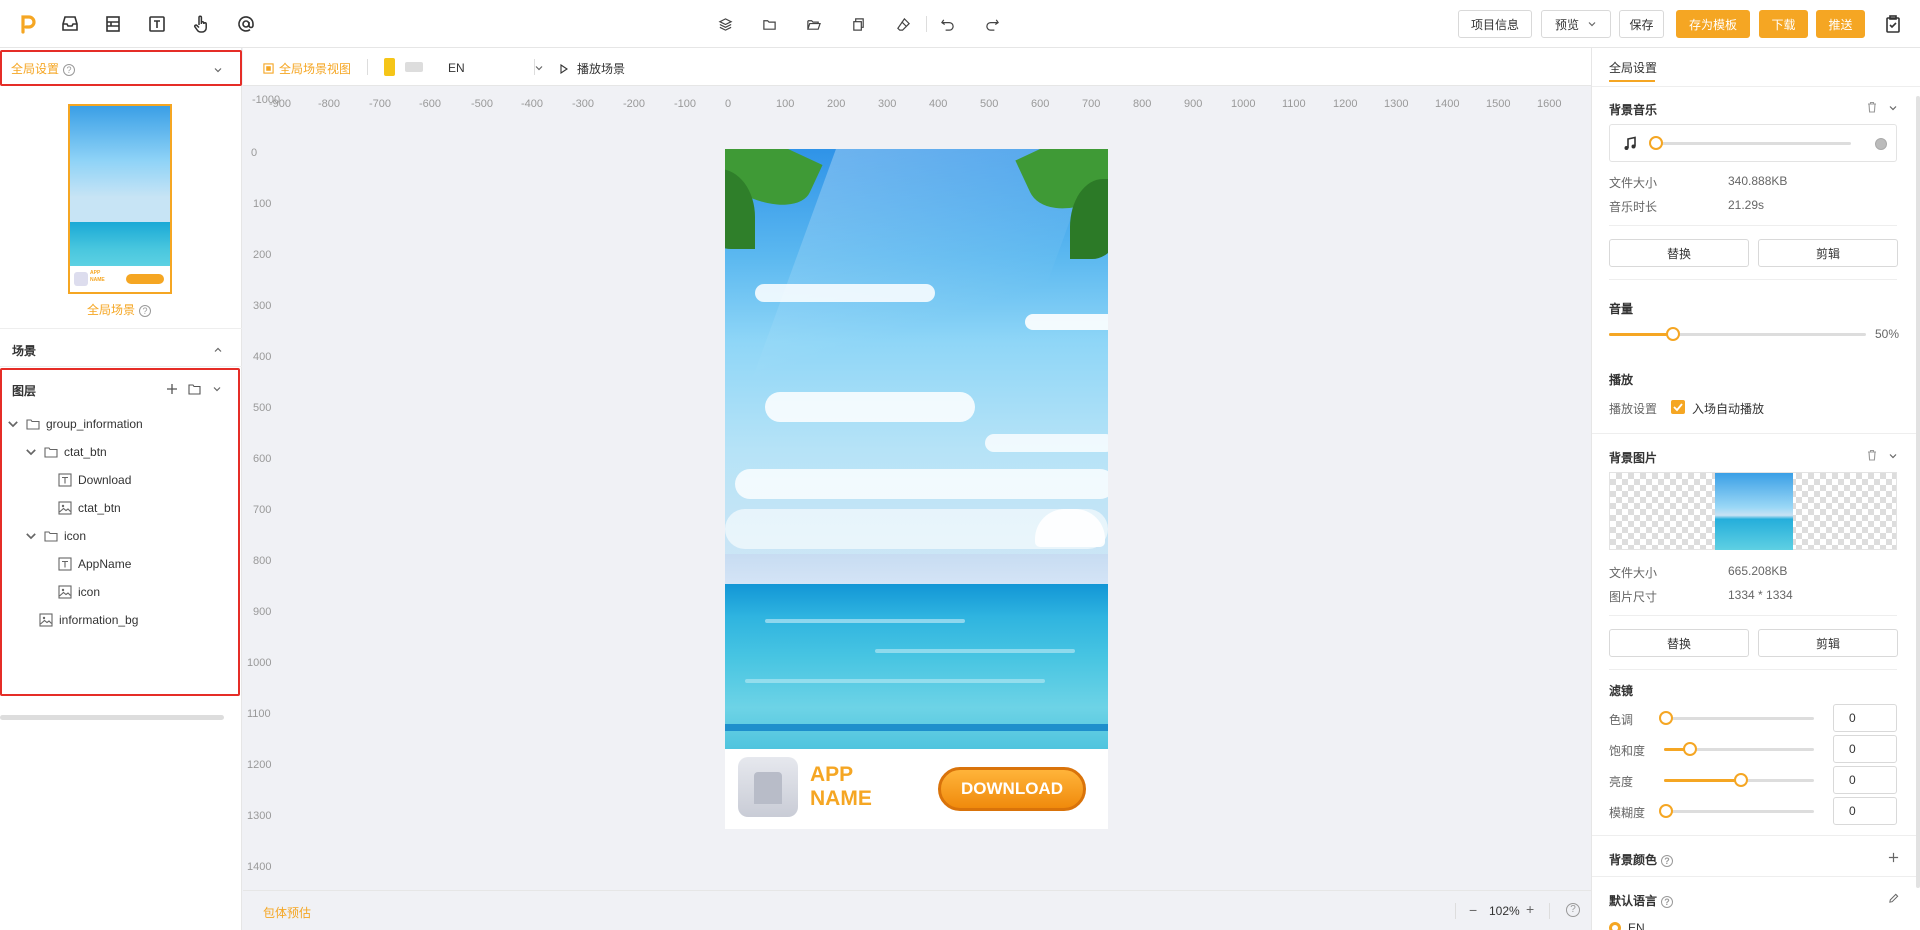 This screenshot has height=930, width=1920. What do you see at coordinates (1753, 143) in the screenshot?
I see `music-progress-track` at bounding box center [1753, 143].